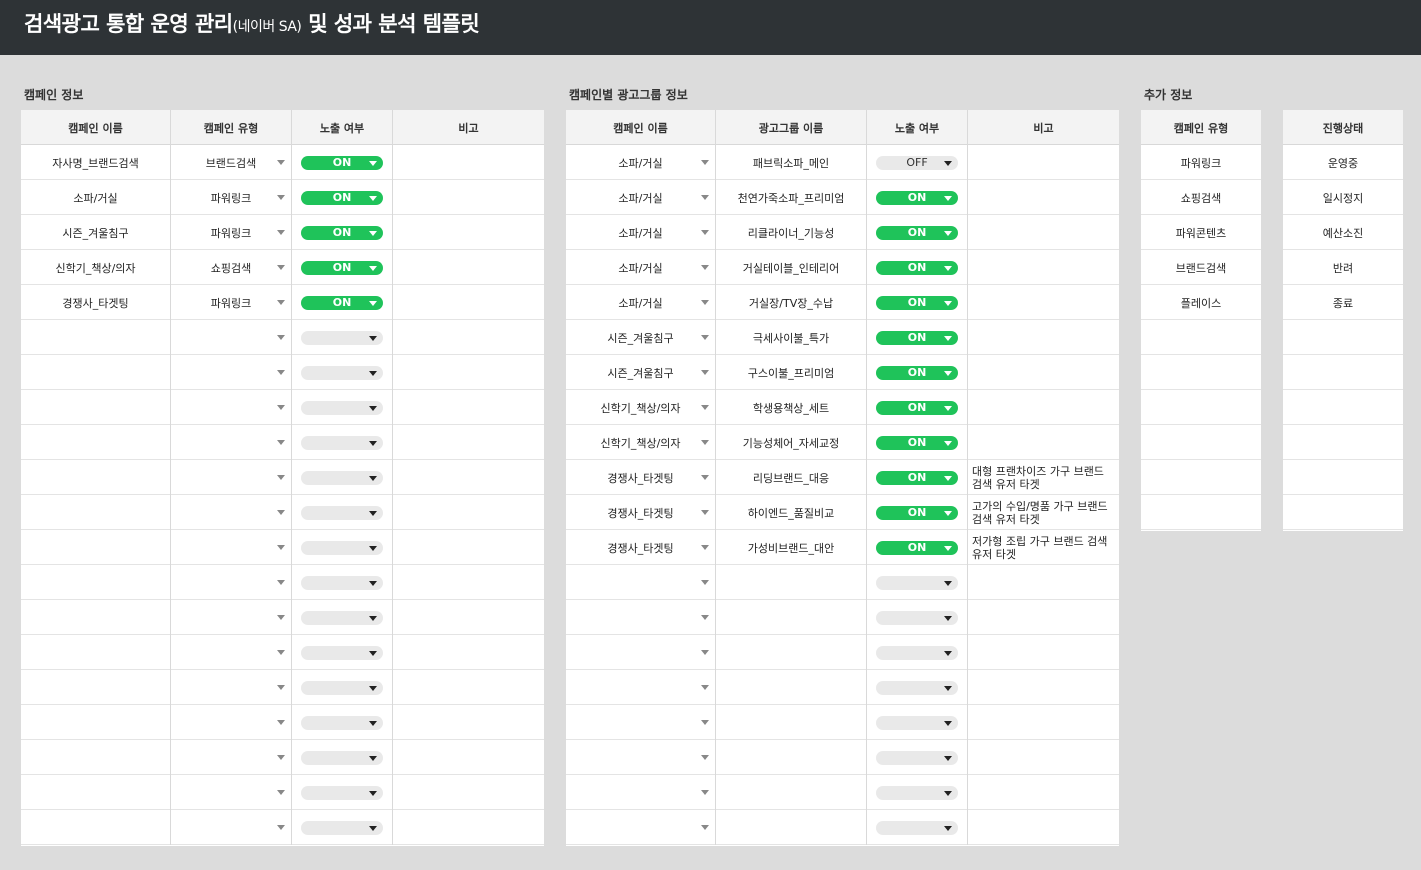 The width and height of the screenshot is (1421, 870). What do you see at coordinates (641, 407) in the screenshot?
I see `campaign-name-select: 신학기_책상/의자` at bounding box center [641, 407].